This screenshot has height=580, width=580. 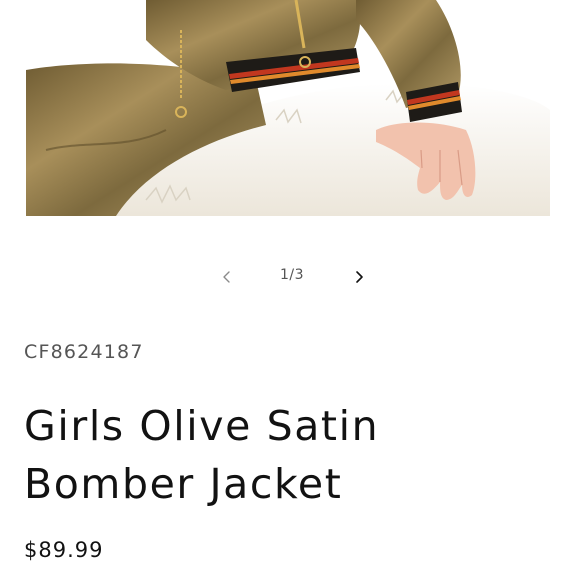 I want to click on slider-counter: 1/3, so click(x=292, y=275).